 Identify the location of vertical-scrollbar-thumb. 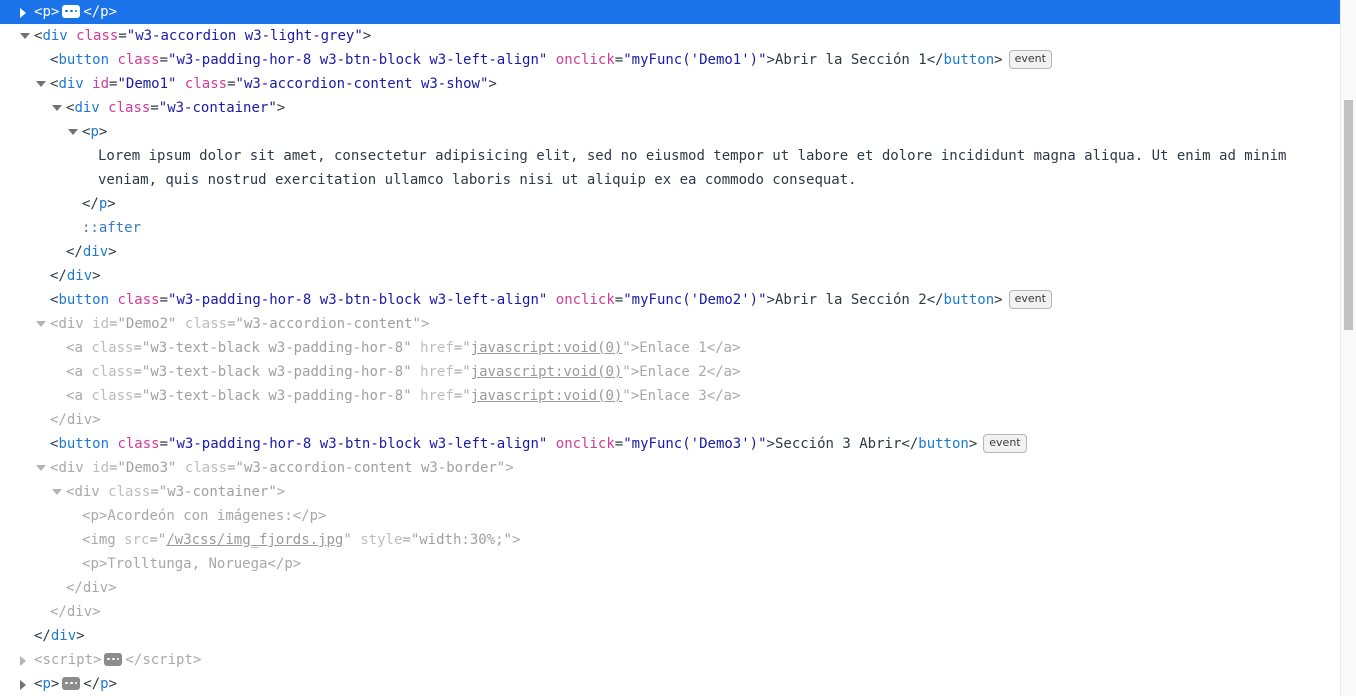
(1348, 215).